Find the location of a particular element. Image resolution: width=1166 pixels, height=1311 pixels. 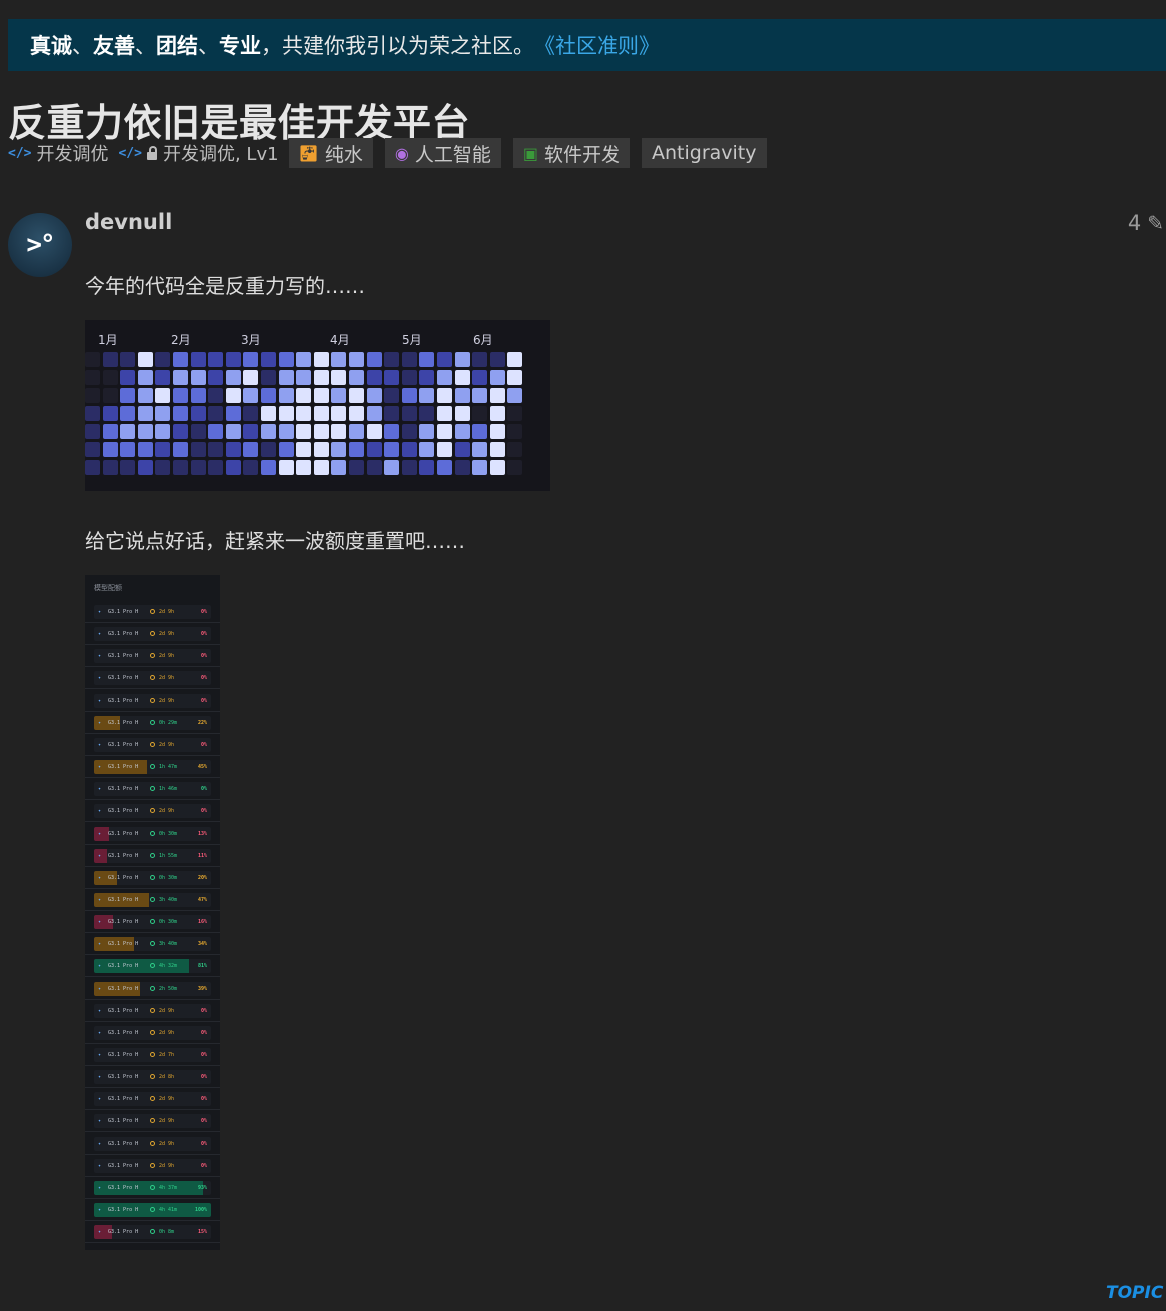

category-link-dev: </> 开发调优 is located at coordinates (58, 153).